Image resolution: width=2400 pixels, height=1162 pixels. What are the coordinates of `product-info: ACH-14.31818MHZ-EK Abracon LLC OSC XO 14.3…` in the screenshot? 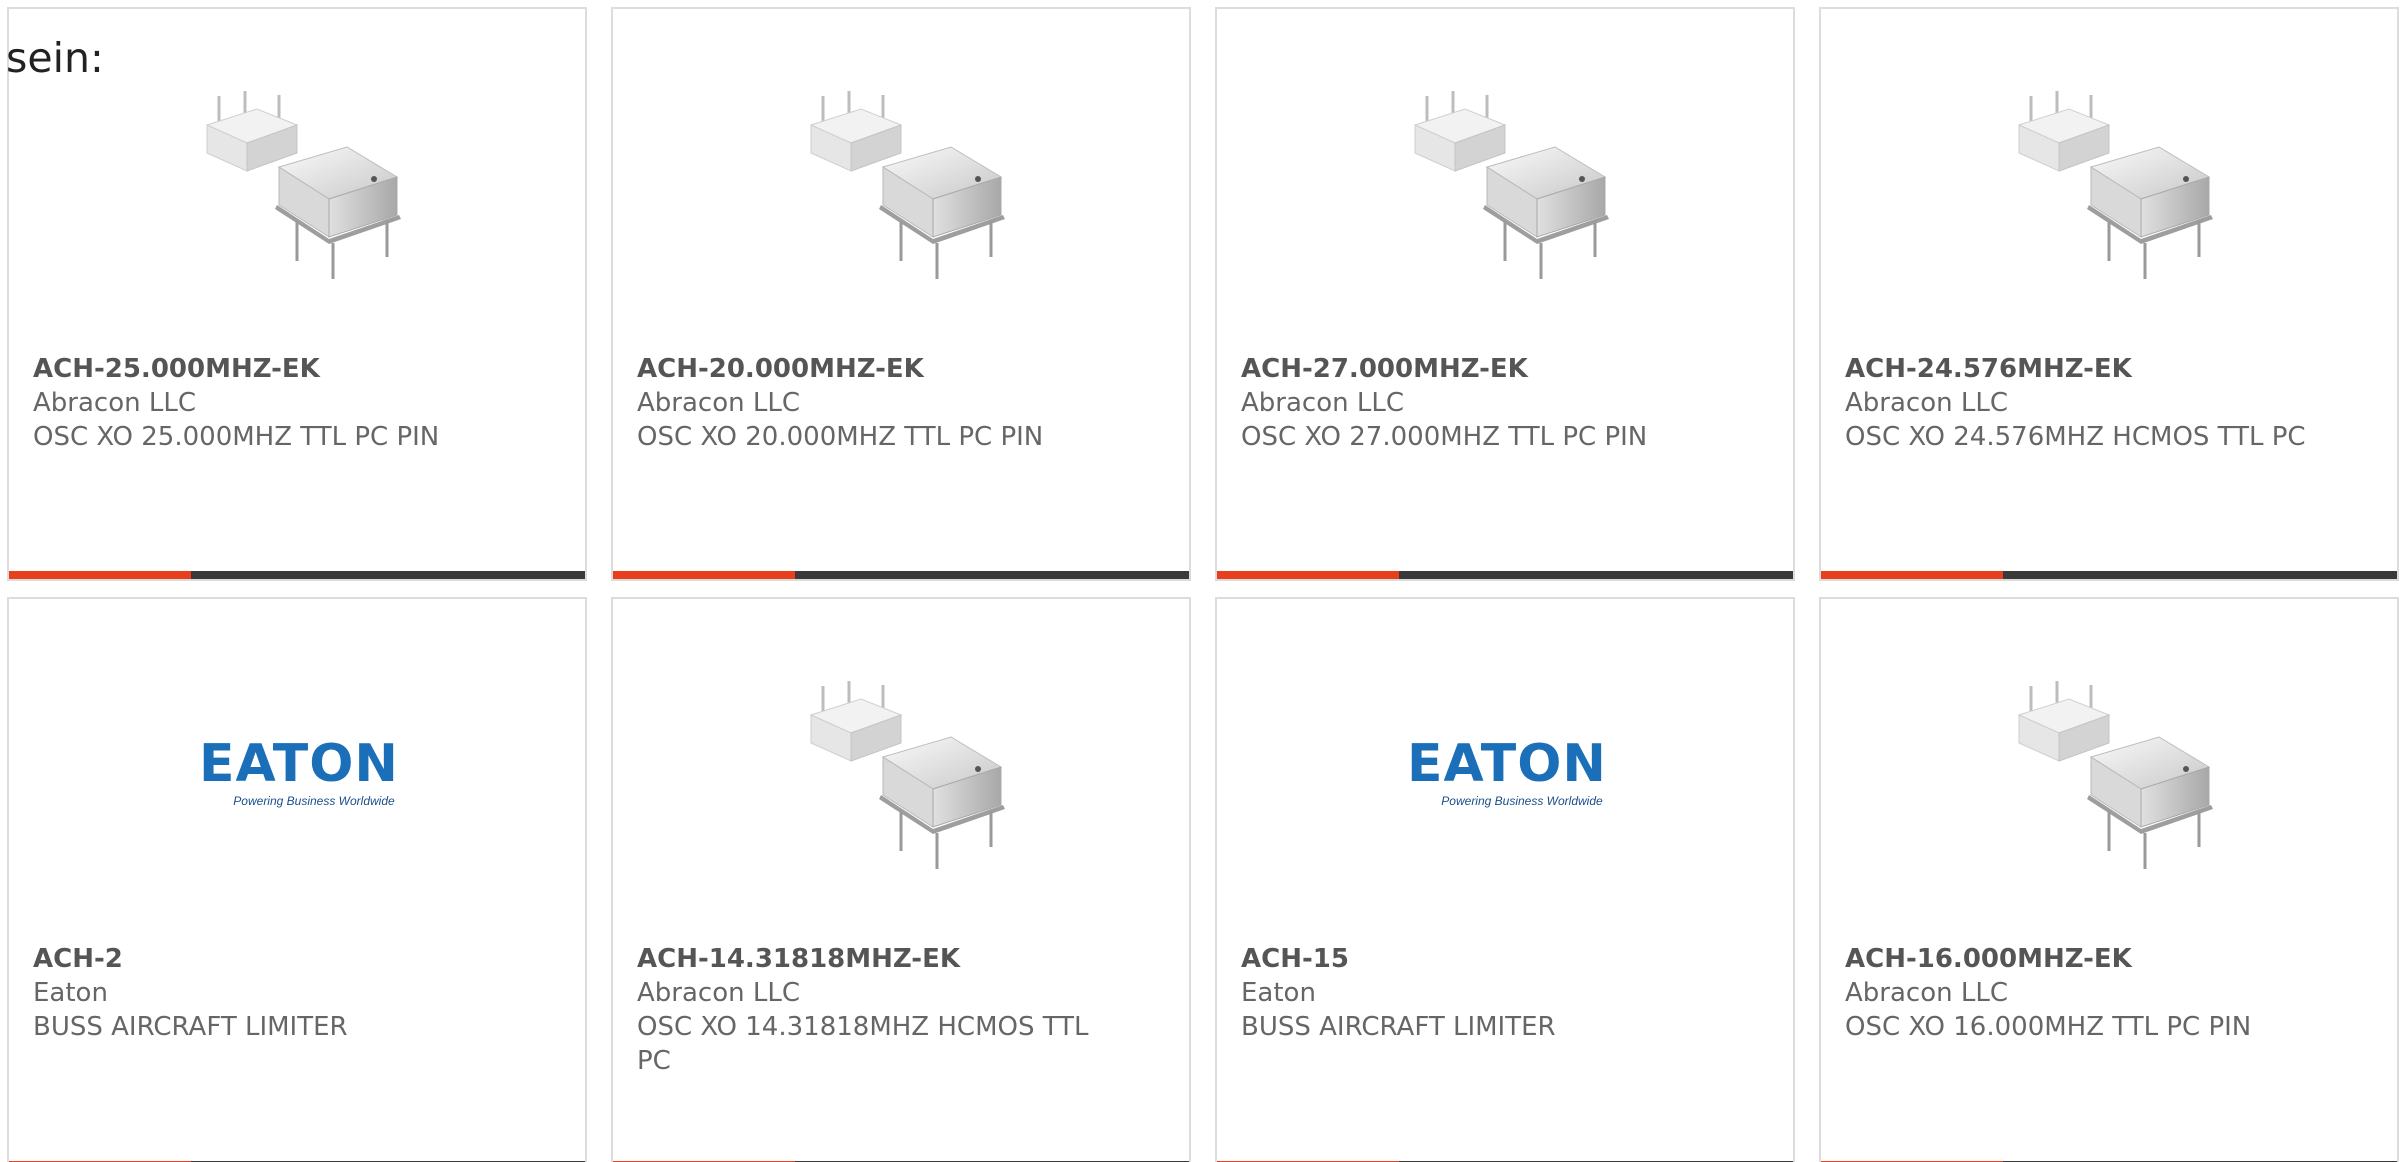 It's located at (872, 1010).